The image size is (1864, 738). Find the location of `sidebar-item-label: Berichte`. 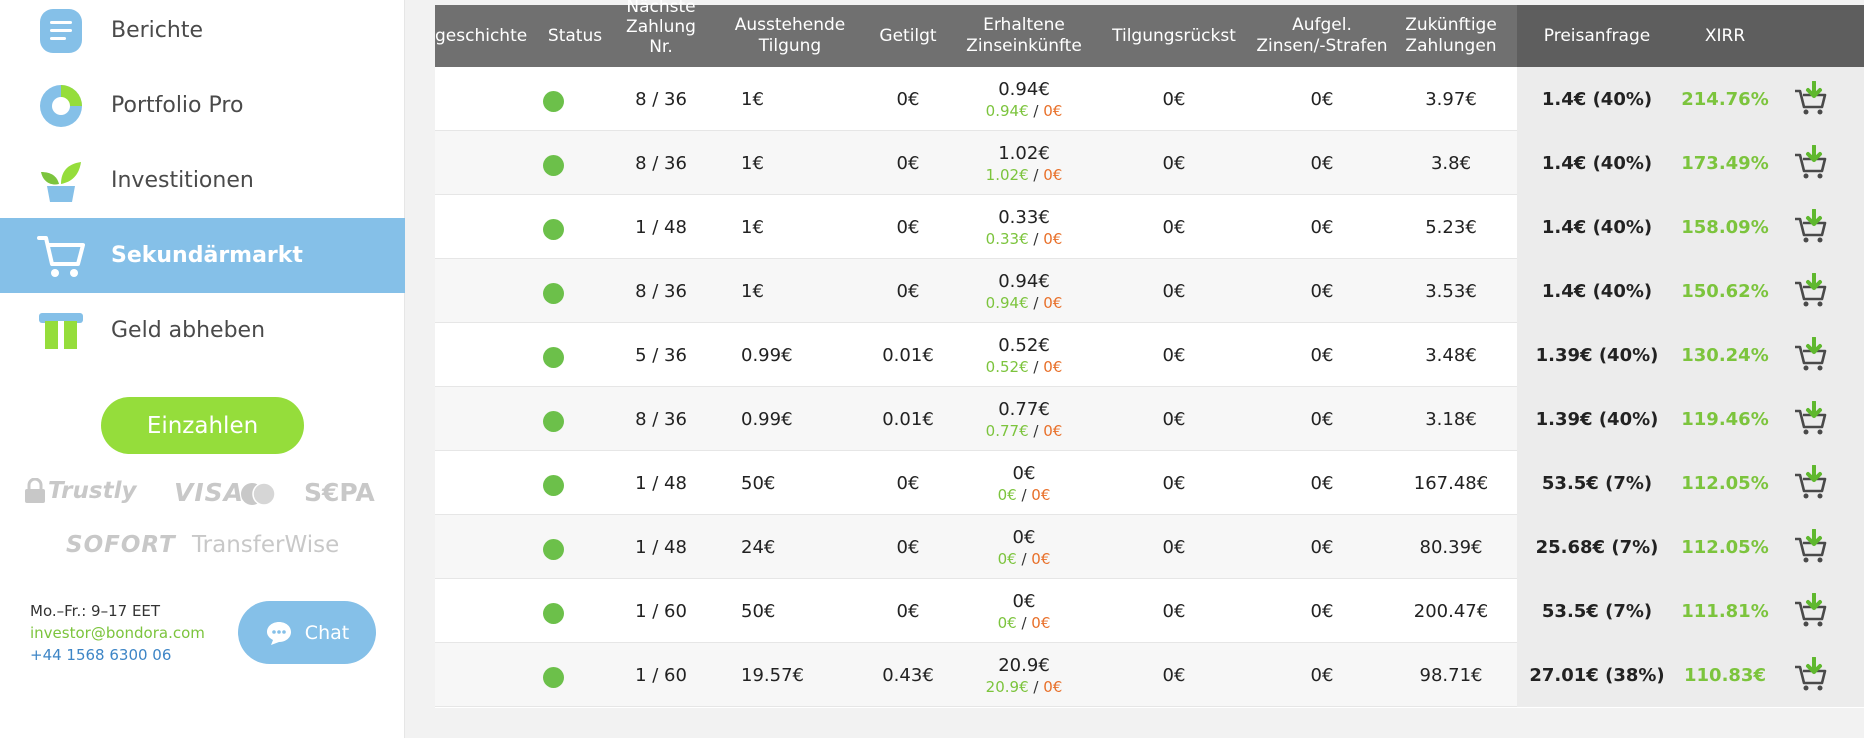

sidebar-item-label: Berichte is located at coordinates (157, 30).